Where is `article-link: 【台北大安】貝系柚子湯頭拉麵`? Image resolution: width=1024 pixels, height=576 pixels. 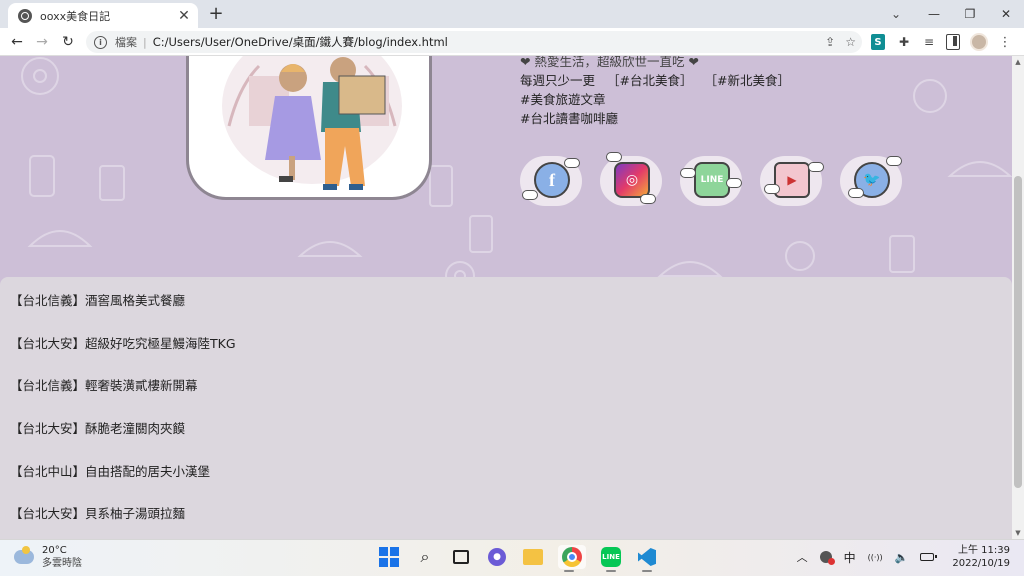
article-link: 【台北大安】貝系柚子湯頭拉麵 is located at coordinates (511, 512).